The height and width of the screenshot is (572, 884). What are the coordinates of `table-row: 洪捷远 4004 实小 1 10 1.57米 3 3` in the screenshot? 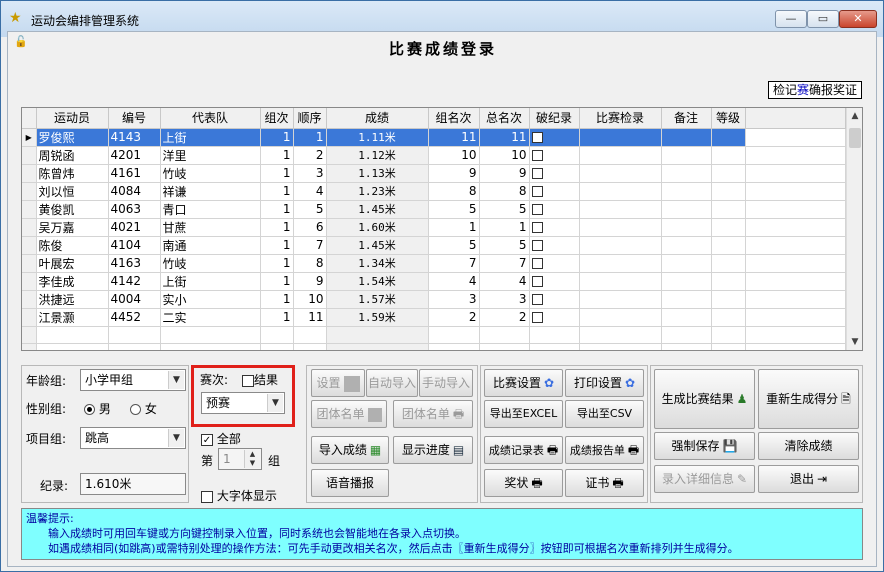 It's located at (434, 299).